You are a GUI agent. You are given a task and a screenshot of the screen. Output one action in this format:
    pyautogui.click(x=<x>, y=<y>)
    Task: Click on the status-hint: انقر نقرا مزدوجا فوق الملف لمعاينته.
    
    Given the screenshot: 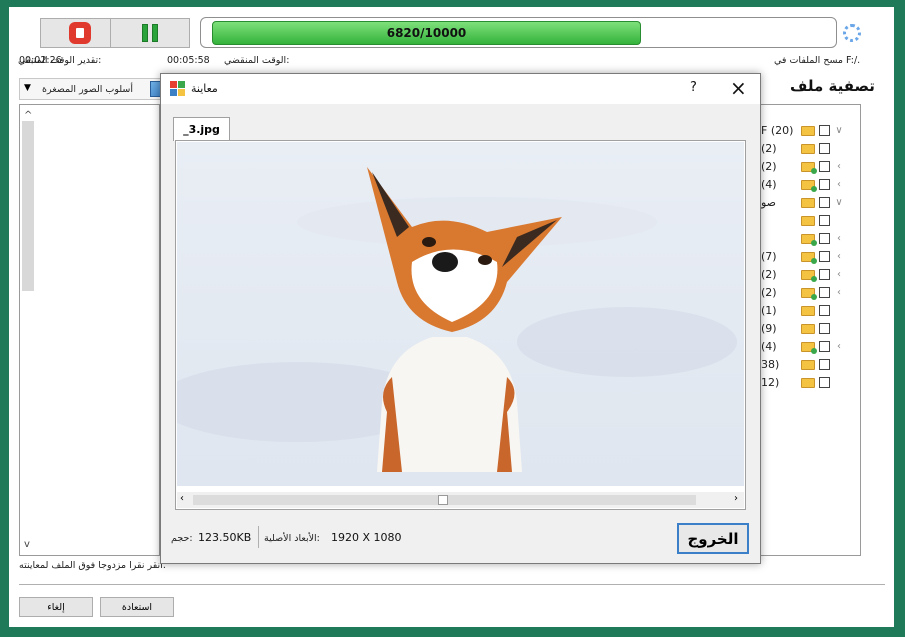 What is the action you would take?
    pyautogui.click(x=92, y=565)
    